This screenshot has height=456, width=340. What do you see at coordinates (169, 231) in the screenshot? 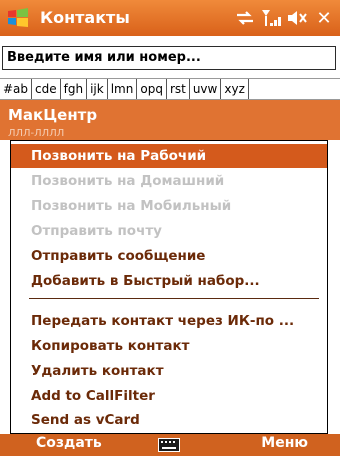
I see `menu-item-send-email: Отправить почту` at bounding box center [169, 231].